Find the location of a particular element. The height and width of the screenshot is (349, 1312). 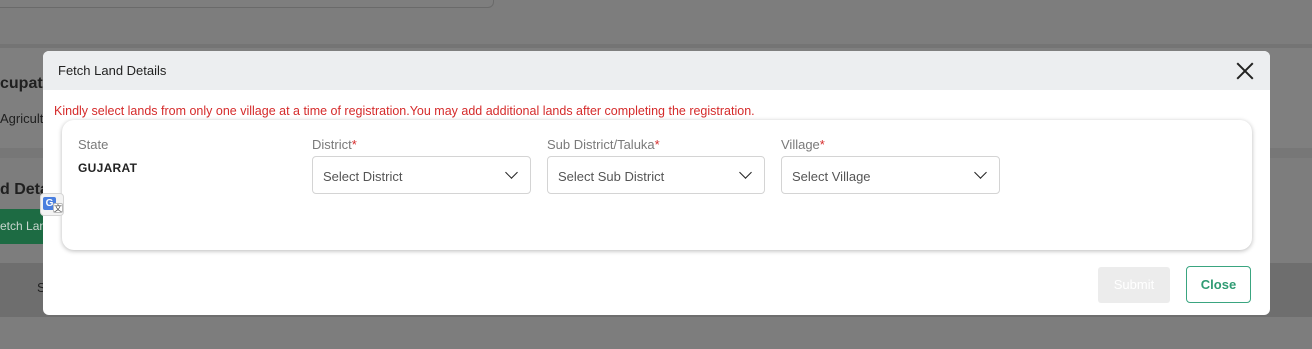

district-label: District* is located at coordinates (334, 144).